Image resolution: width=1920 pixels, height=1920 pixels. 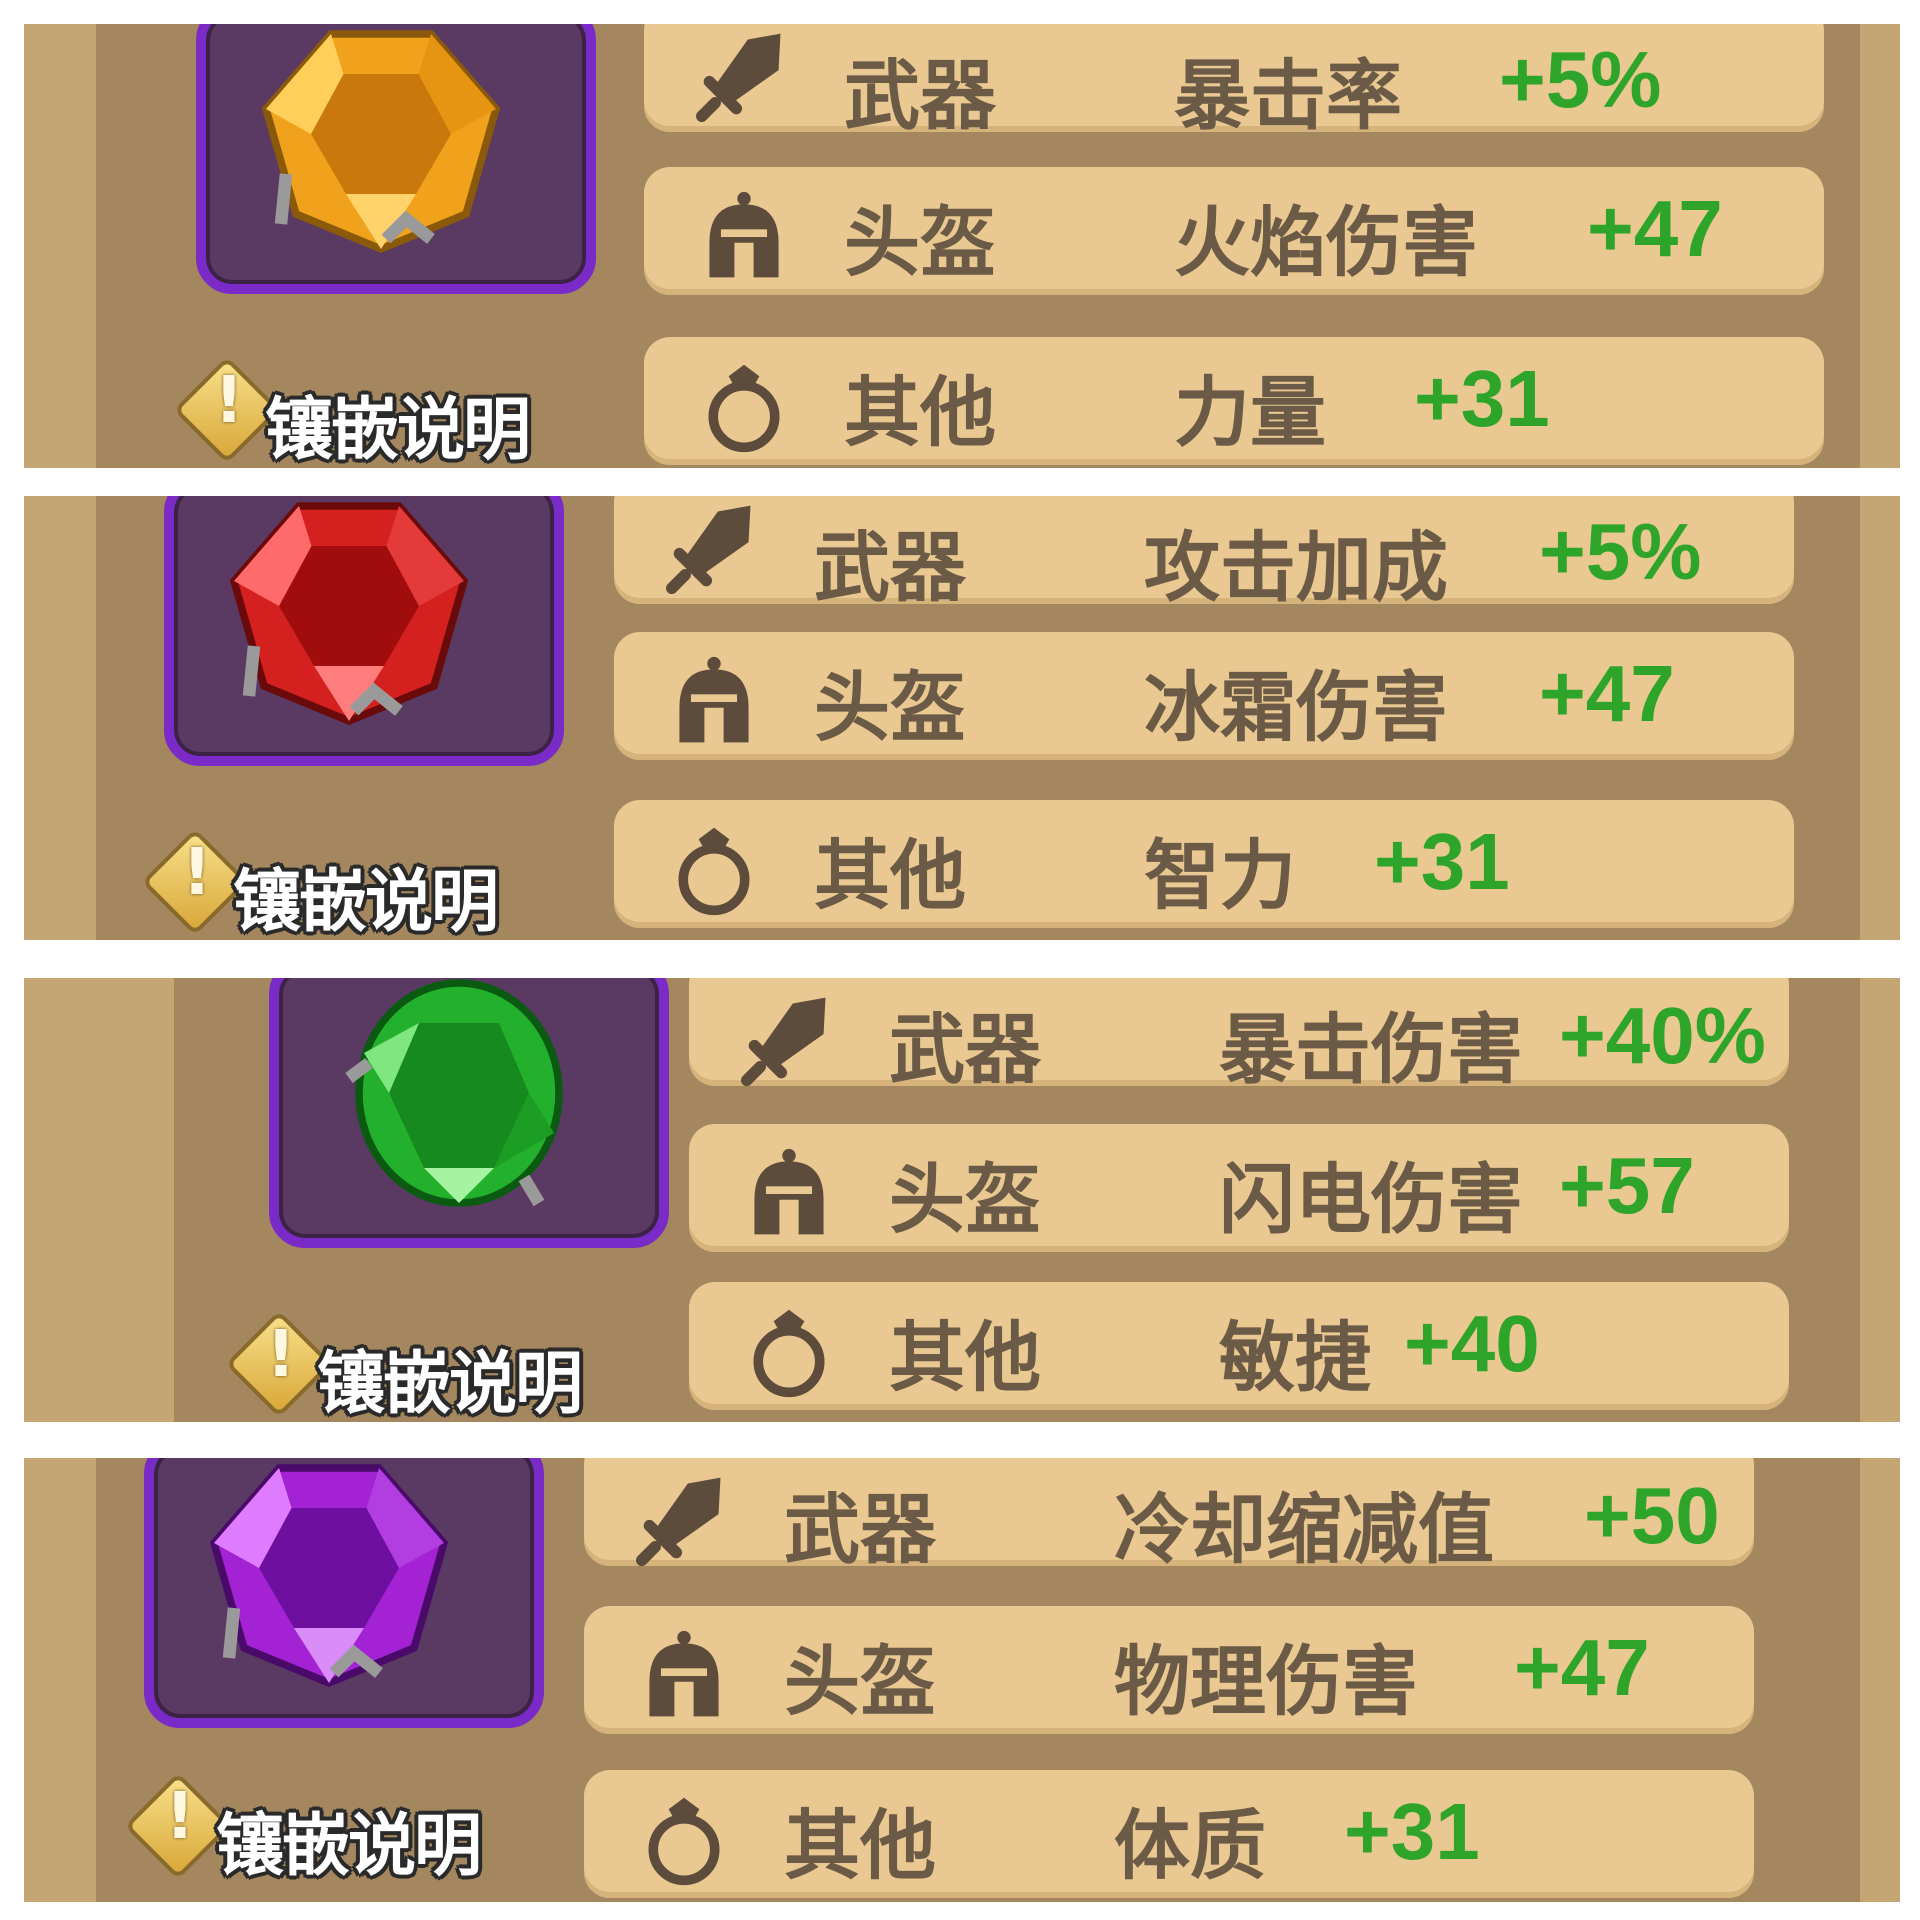 I want to click on stat-value: +40, so click(x=1472, y=1343).